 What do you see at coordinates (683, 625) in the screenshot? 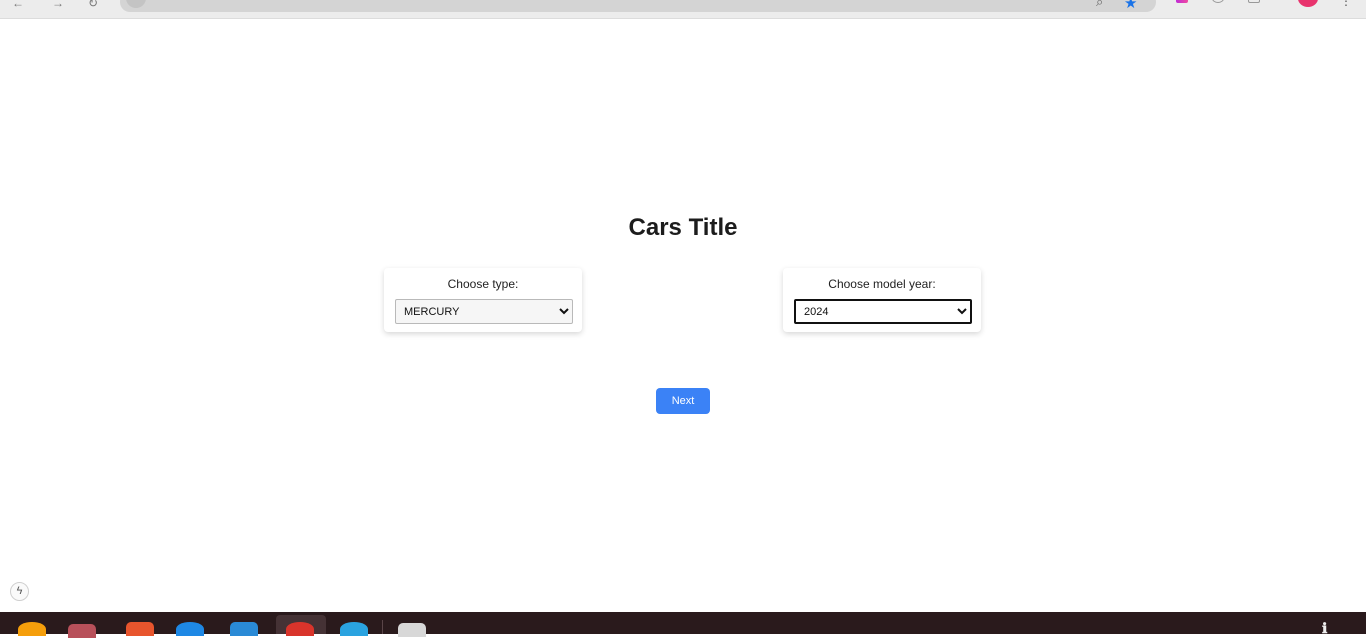
I see `os-taskbar: ℹ` at bounding box center [683, 625].